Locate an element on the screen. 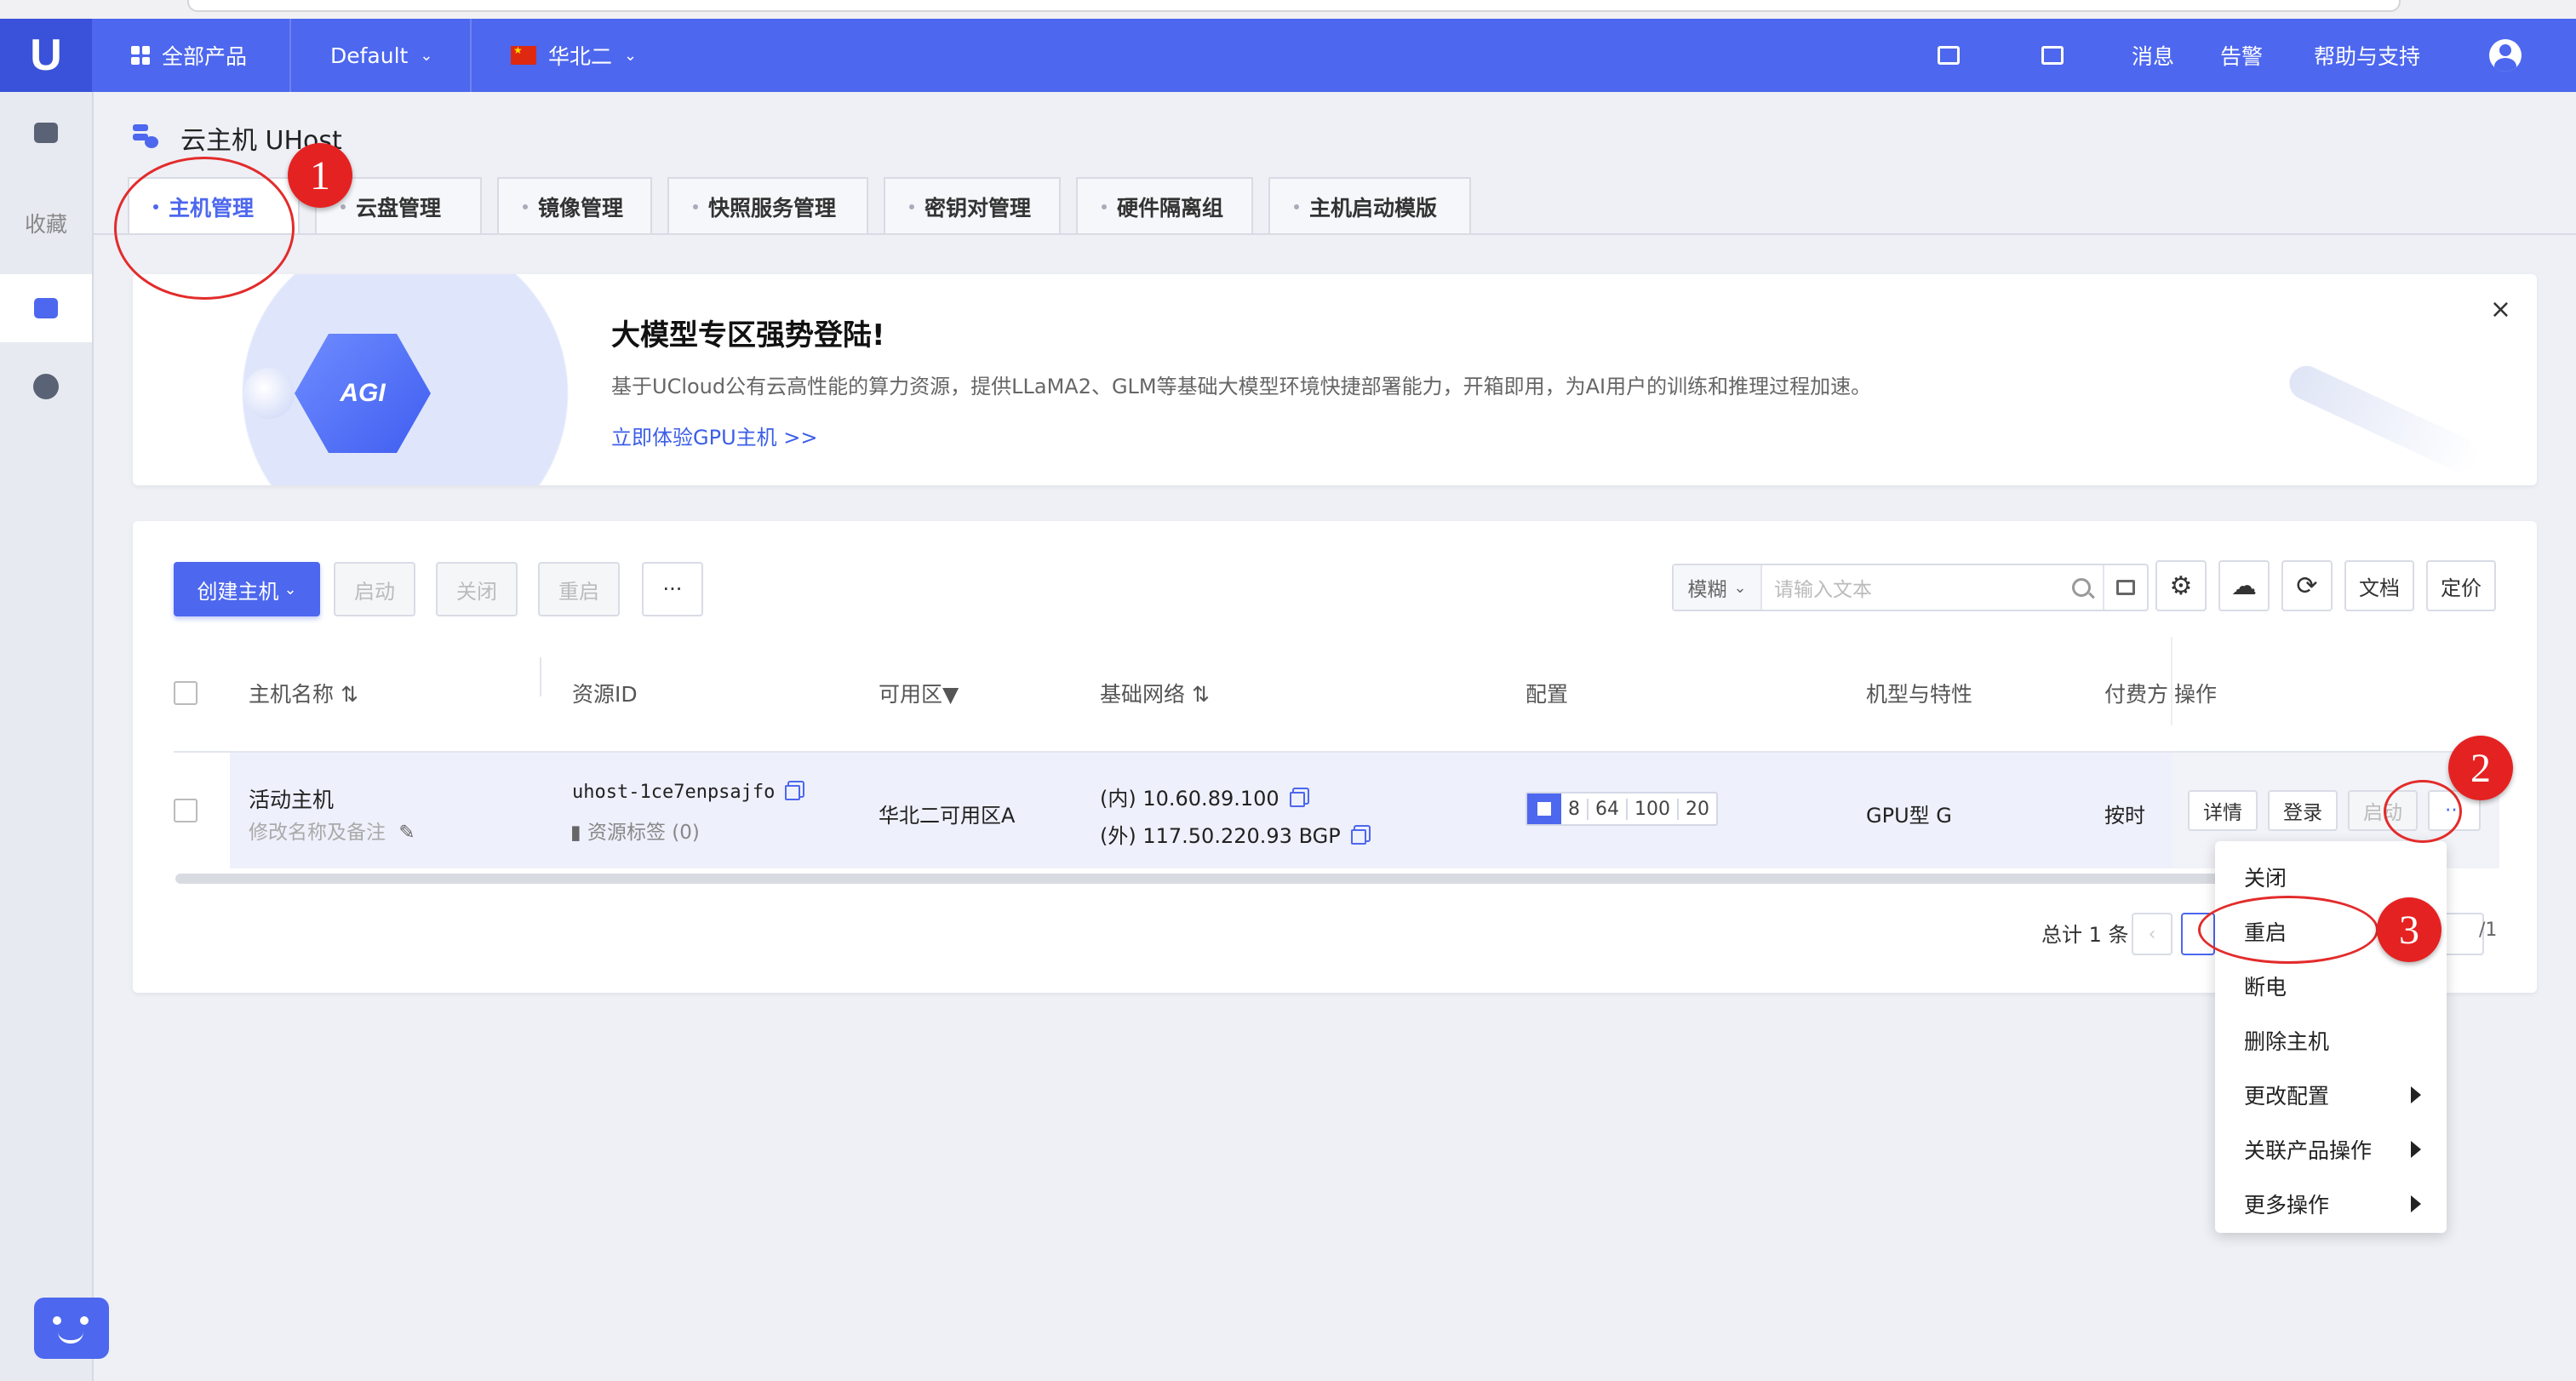 The height and width of the screenshot is (1381, 2576). restart-button: 重启 is located at coordinates (579, 589).